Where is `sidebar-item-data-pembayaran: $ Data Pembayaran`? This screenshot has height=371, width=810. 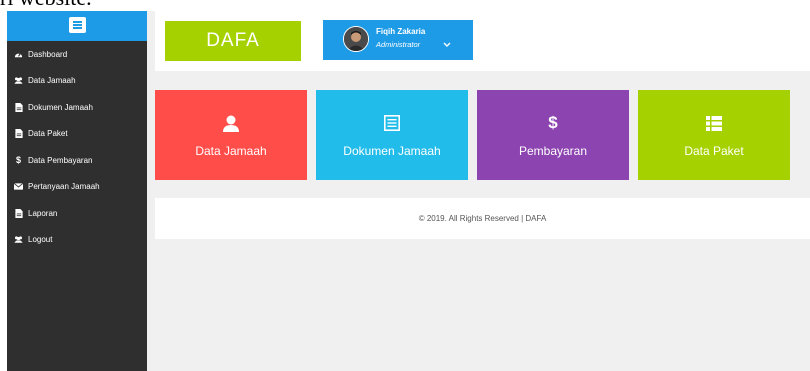 sidebar-item-data-pembayaran: $ Data Pembayaran is located at coordinates (77, 160).